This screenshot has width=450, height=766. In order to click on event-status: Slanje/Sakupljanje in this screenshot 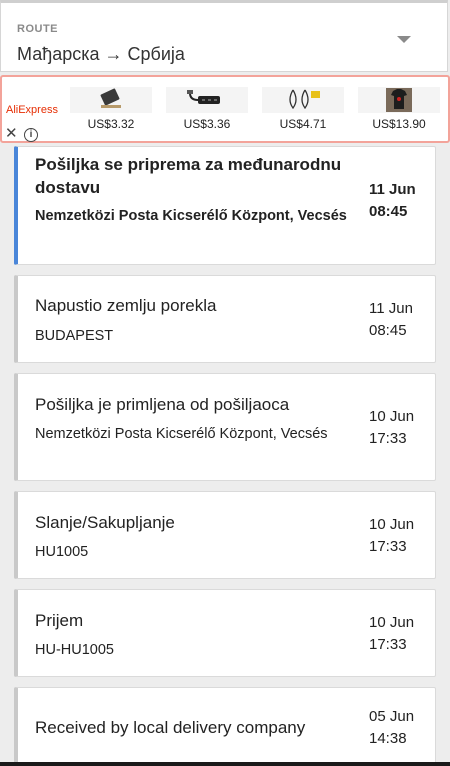, I will do `click(105, 522)`.